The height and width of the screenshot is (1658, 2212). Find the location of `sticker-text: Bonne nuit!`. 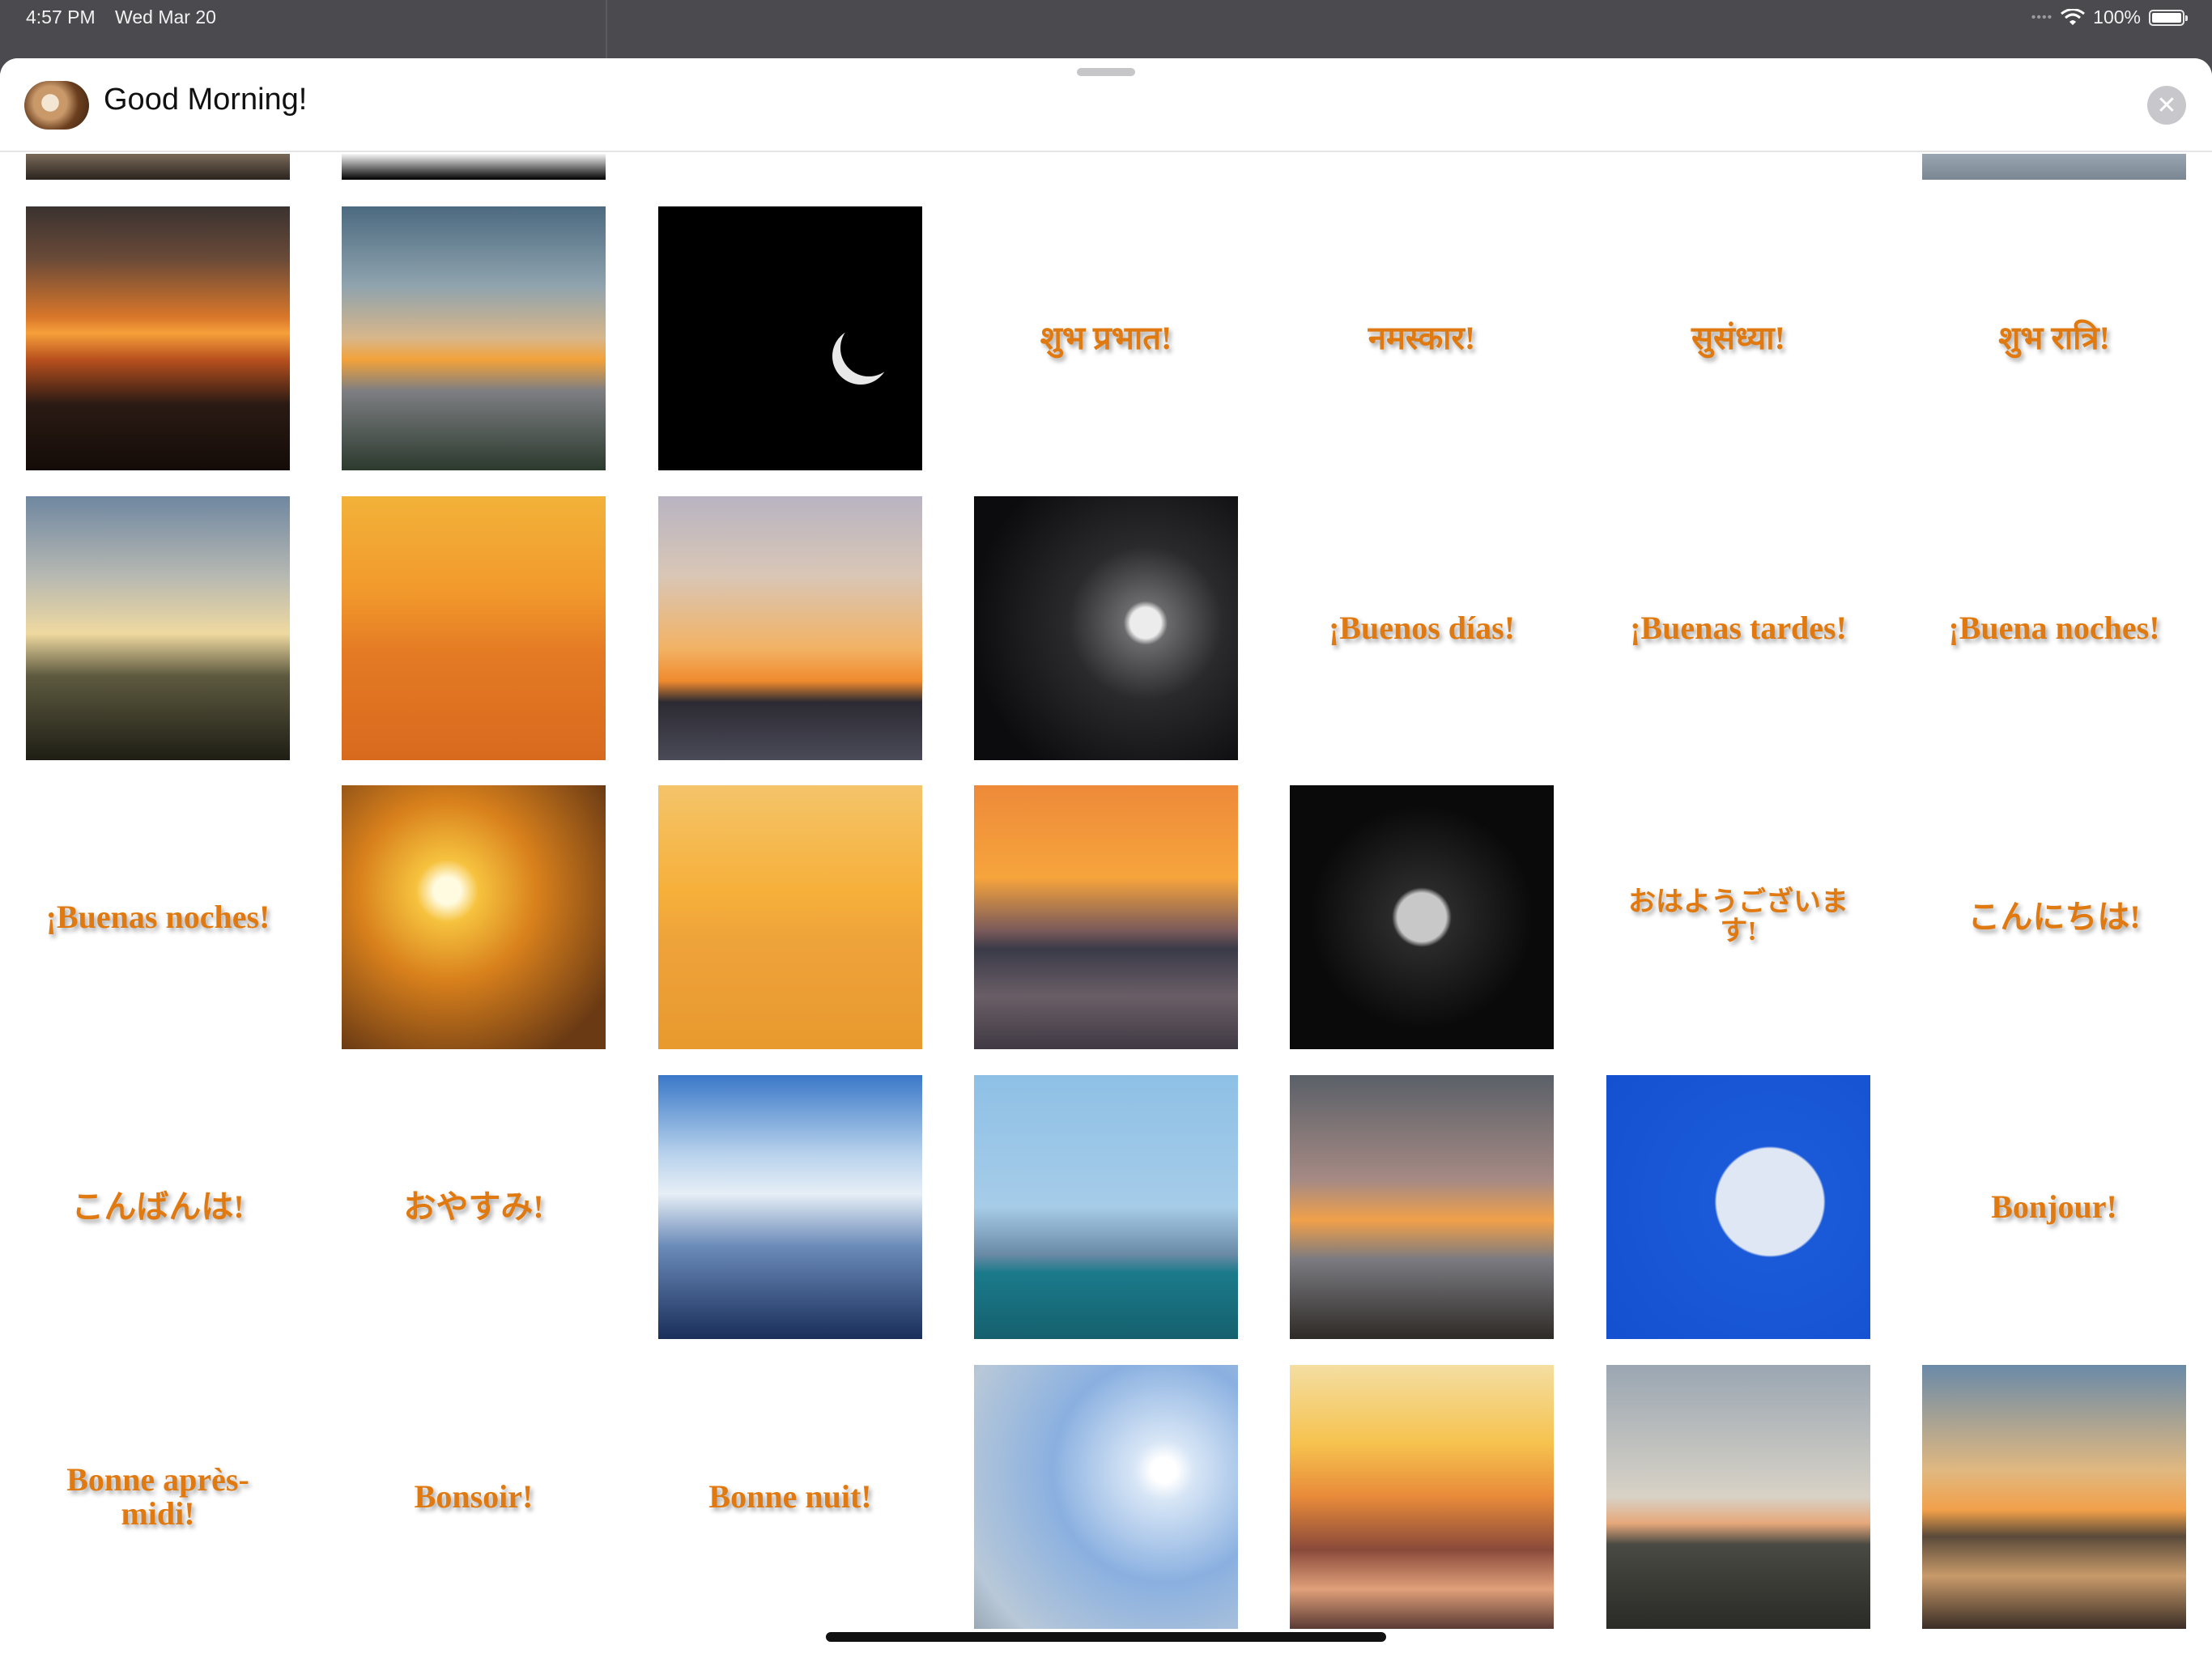

sticker-text: Bonne nuit! is located at coordinates (790, 1497).